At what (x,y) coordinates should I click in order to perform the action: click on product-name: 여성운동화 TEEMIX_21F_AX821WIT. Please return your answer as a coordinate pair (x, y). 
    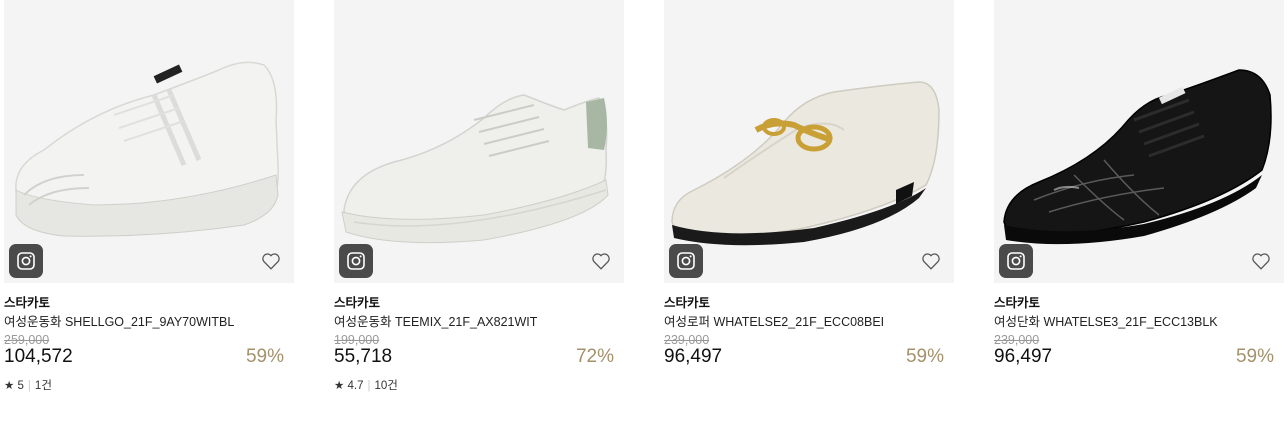
    Looking at the image, I should click on (435, 320).